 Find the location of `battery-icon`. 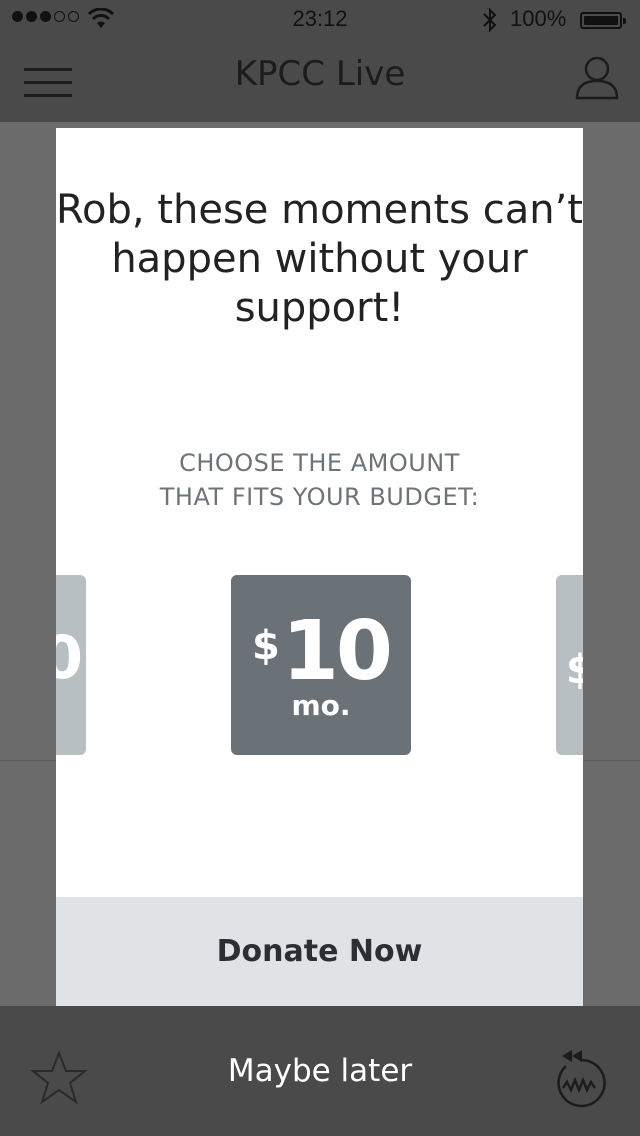

battery-icon is located at coordinates (603, 20).